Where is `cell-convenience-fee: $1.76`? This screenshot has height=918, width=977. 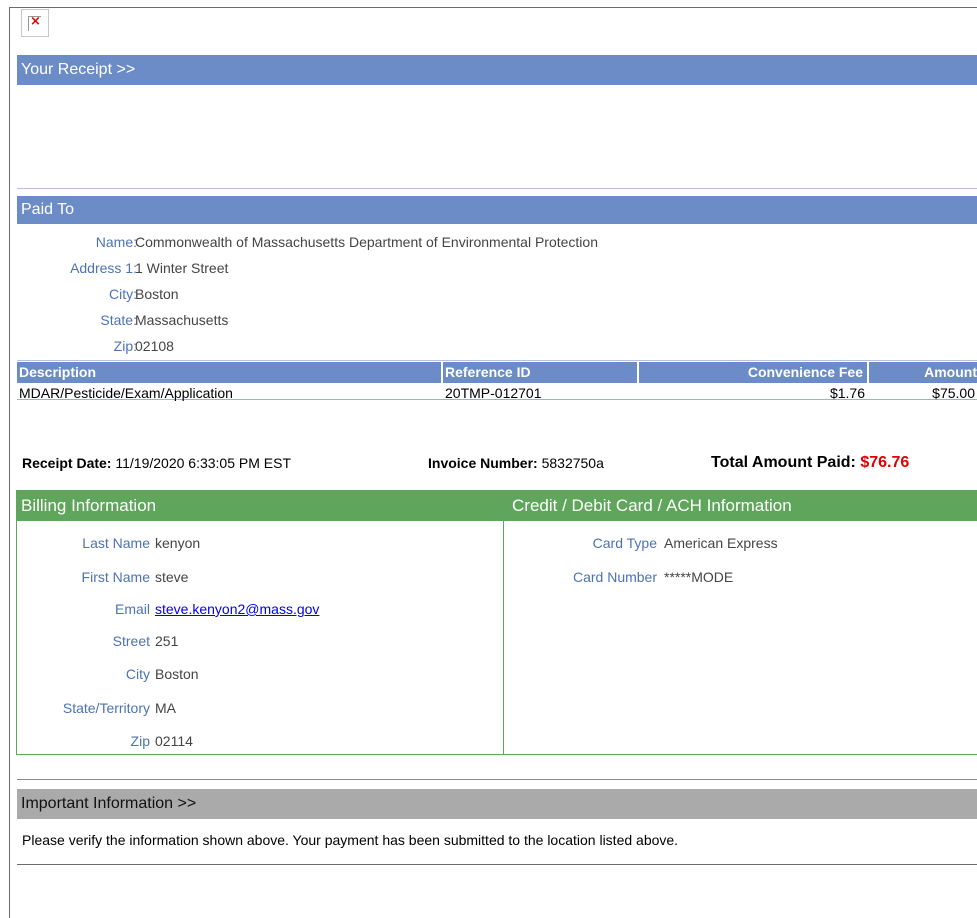 cell-convenience-fee: $1.76 is located at coordinates (847, 393).